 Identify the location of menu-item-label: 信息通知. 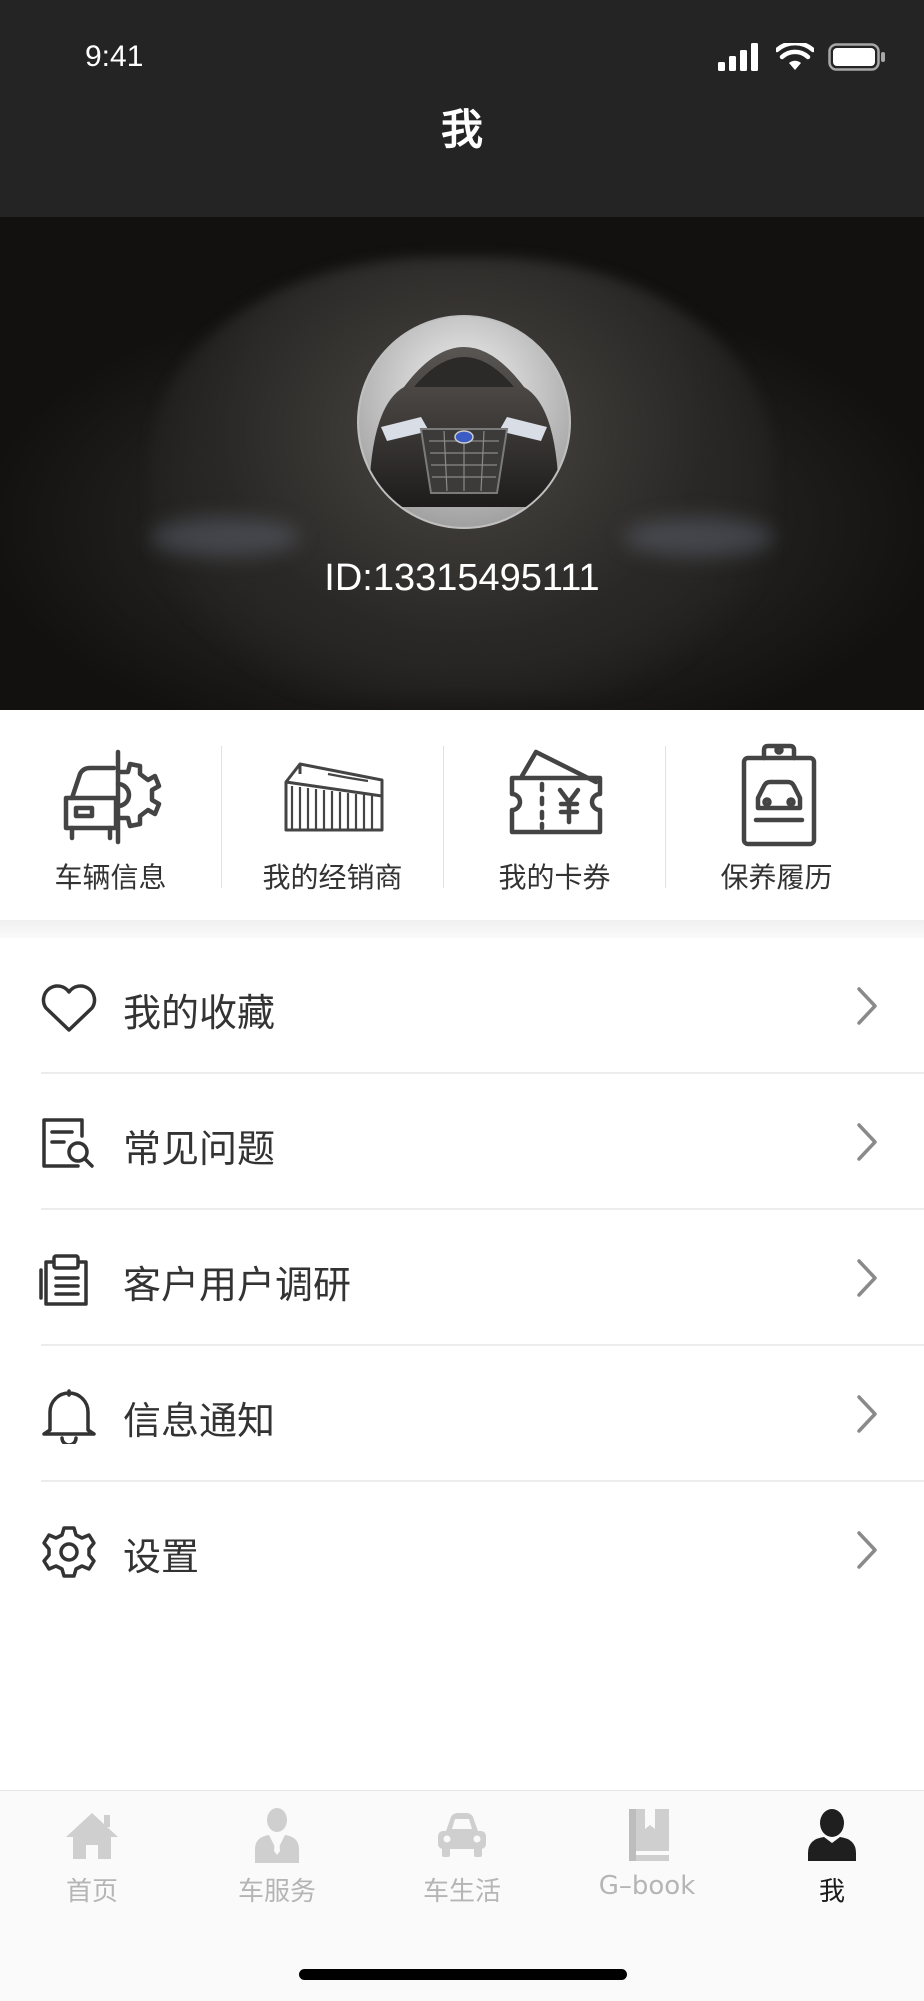
(199, 1421).